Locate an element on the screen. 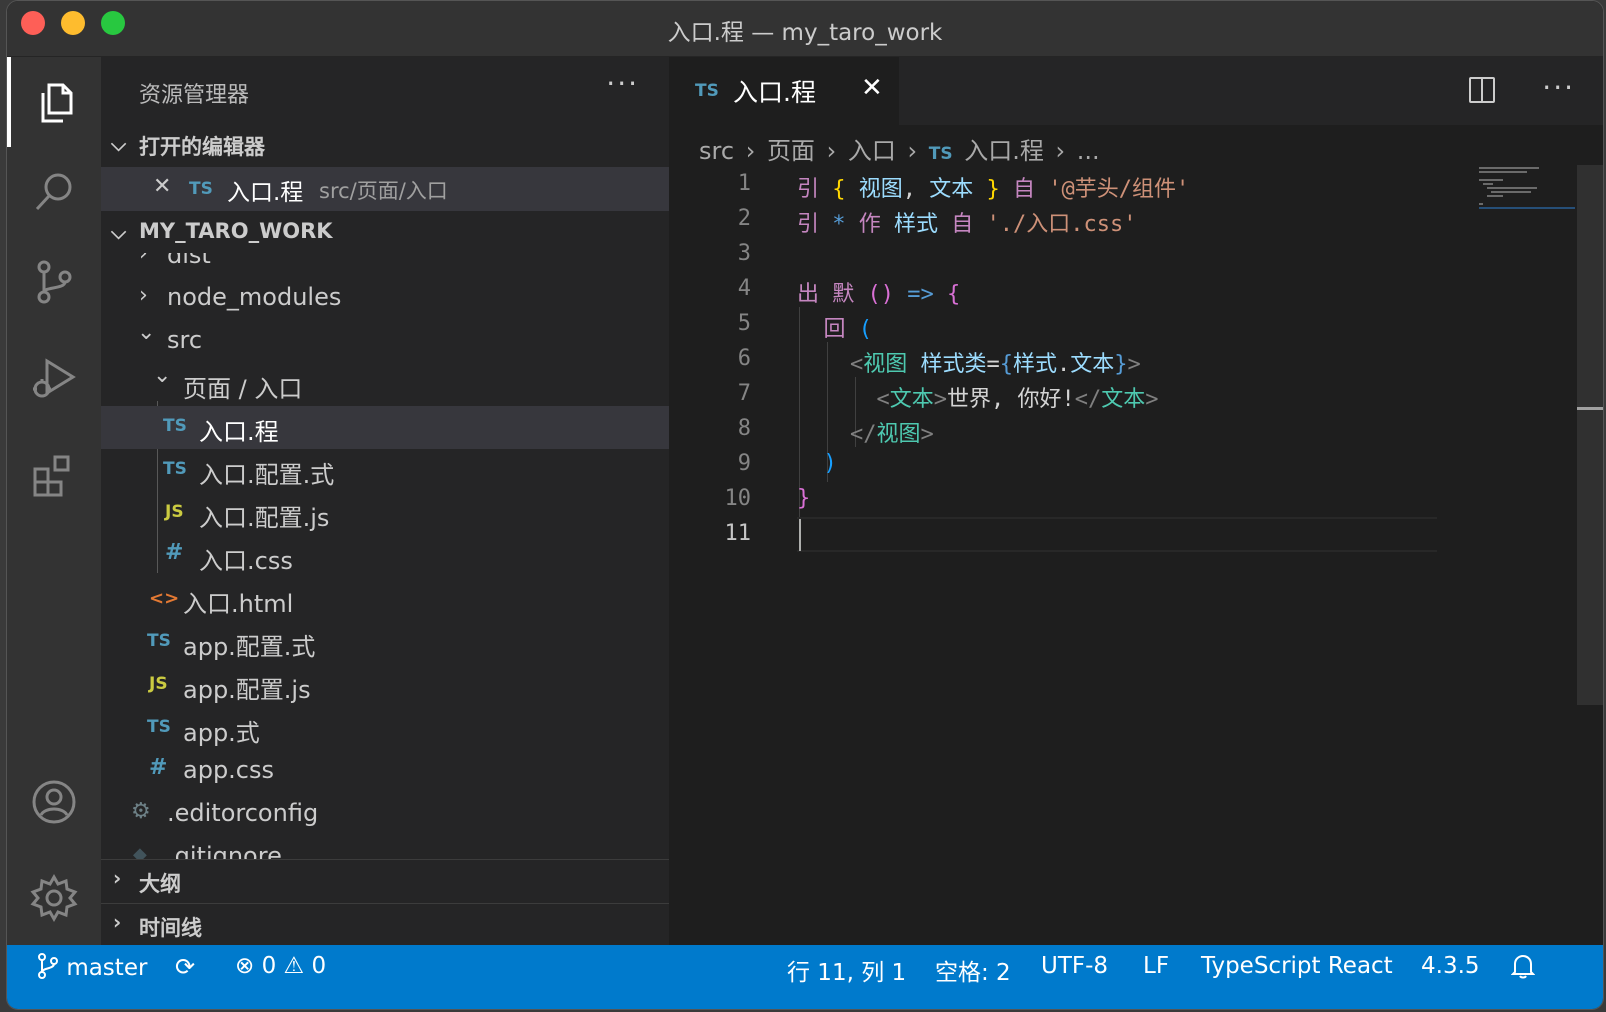  tree-item-src: ⌄ src is located at coordinates (385, 341).